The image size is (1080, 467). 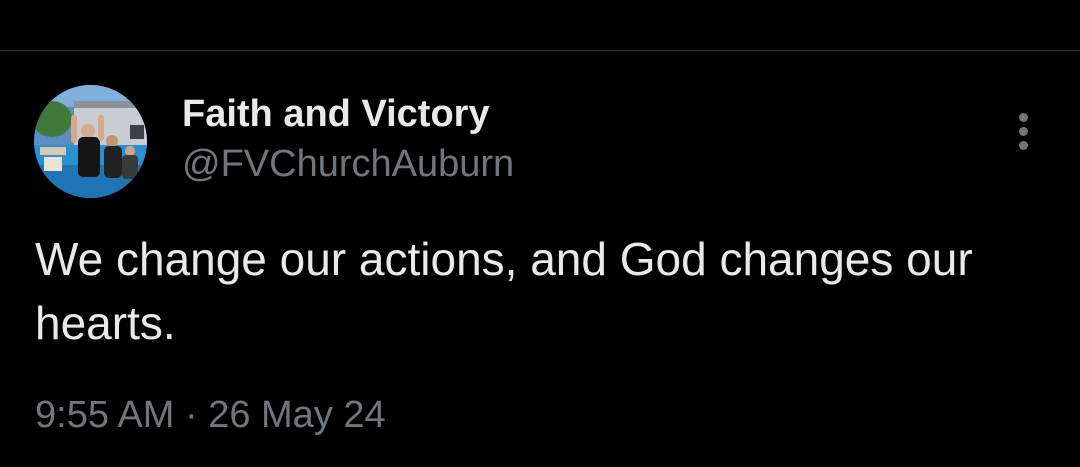 What do you see at coordinates (104, 415) in the screenshot?
I see `tweet-time: 9:55 AM` at bounding box center [104, 415].